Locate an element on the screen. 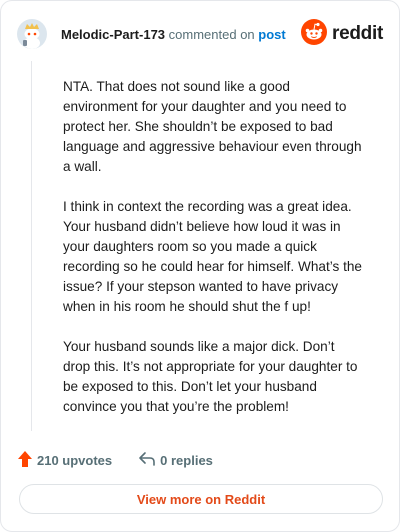 This screenshot has width=400, height=532. reddit-brand: reddit is located at coordinates (342, 34).